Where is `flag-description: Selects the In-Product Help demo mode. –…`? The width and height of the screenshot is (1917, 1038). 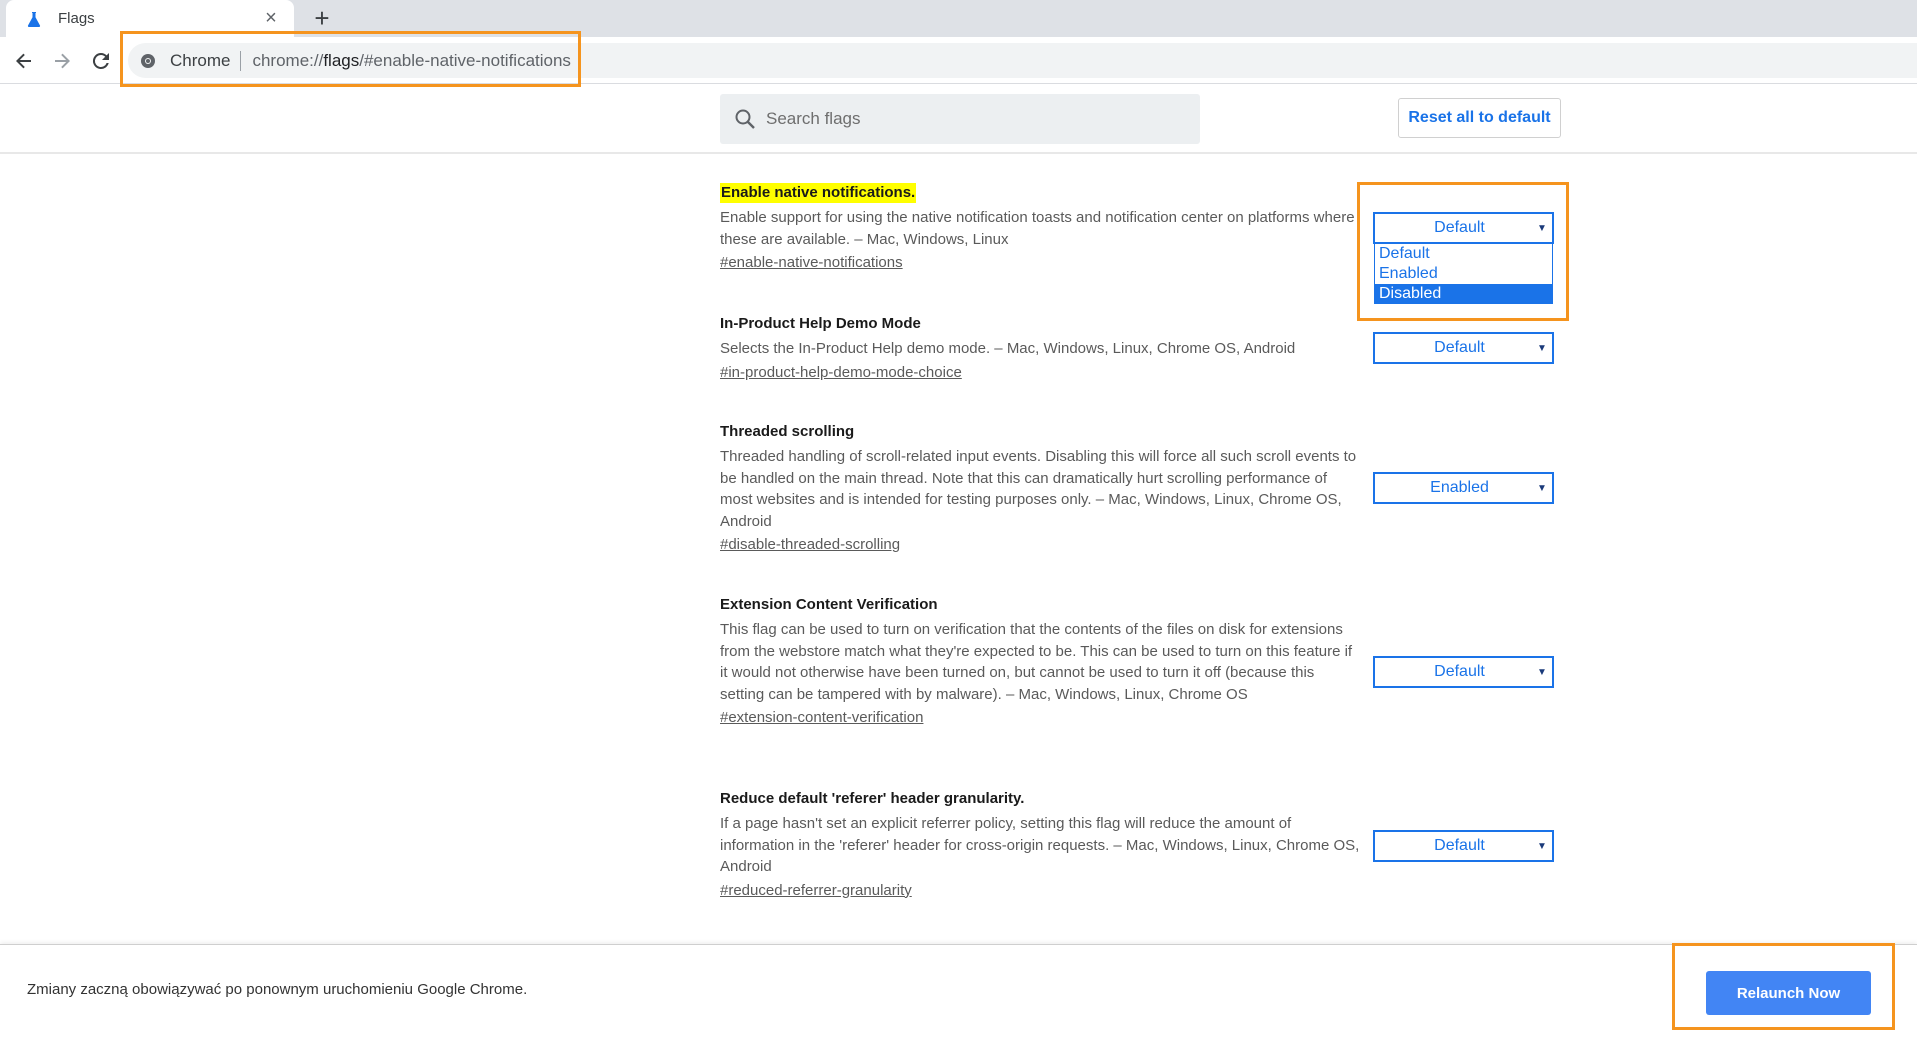
flag-description: Selects the In-Product Help demo mode. –… is located at coordinates (1008, 348).